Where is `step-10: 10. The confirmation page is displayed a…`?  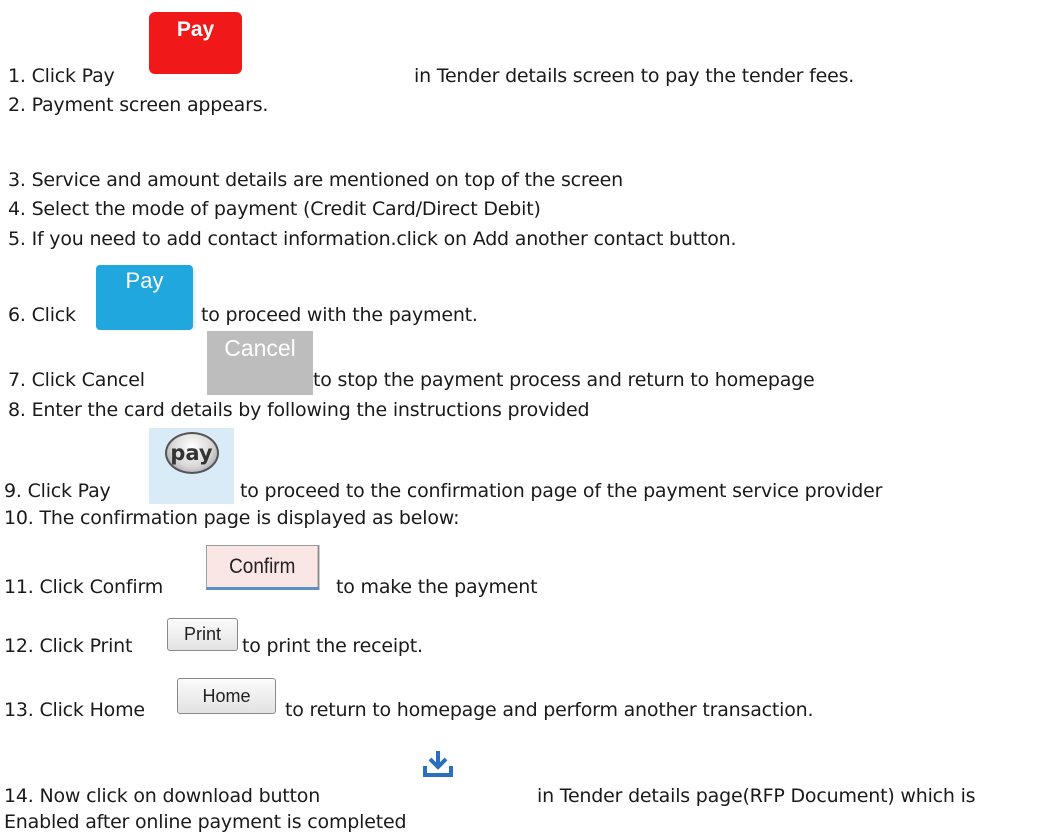 step-10: 10. The confirmation page is displayed a… is located at coordinates (232, 518).